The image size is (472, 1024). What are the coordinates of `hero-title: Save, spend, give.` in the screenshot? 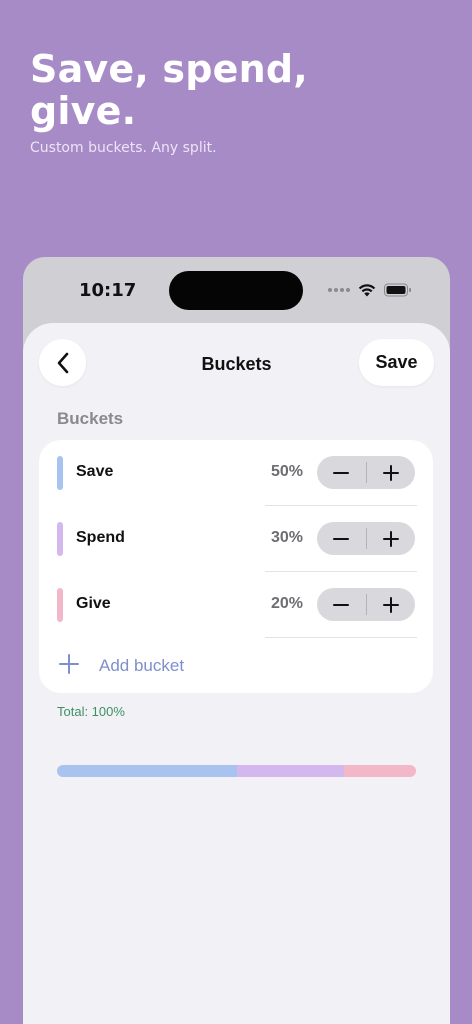 It's located at (169, 90).